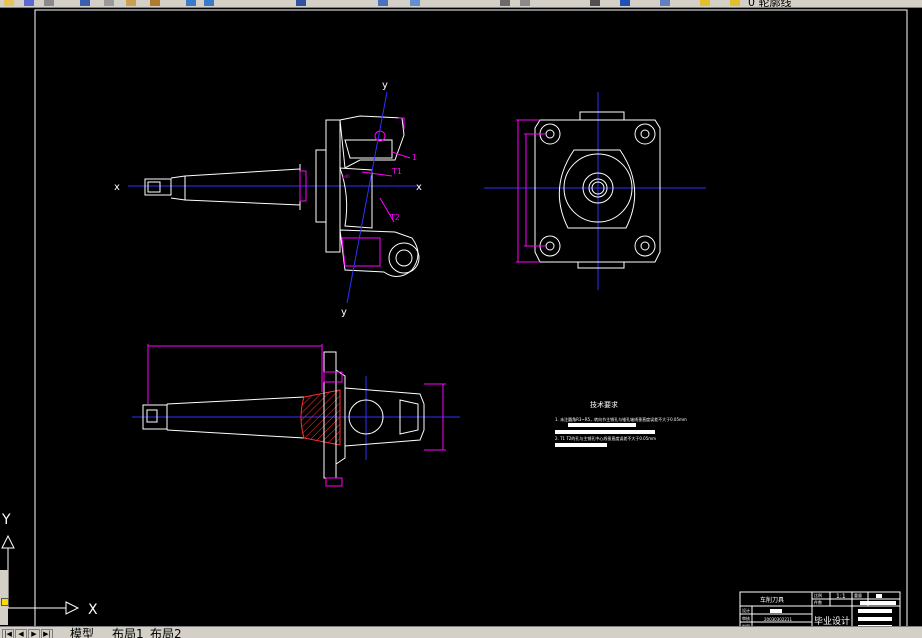 The height and width of the screenshot is (638, 922). I want to click on ucs-y-label: Y, so click(6, 520).